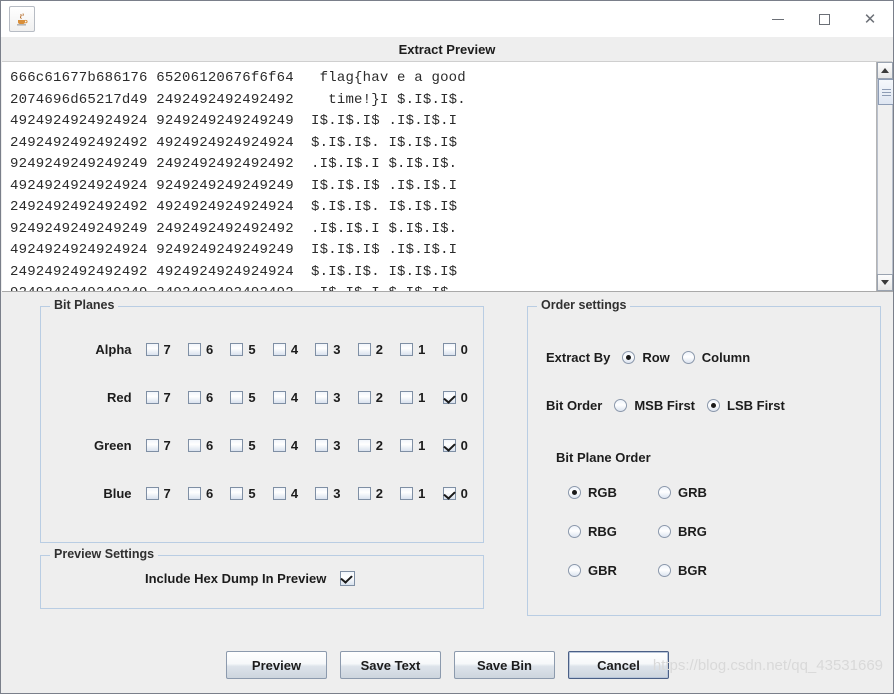 Image resolution: width=894 pixels, height=694 pixels. What do you see at coordinates (336, 397) in the screenshot?
I see `bit-plane-cell-red-3: 3` at bounding box center [336, 397].